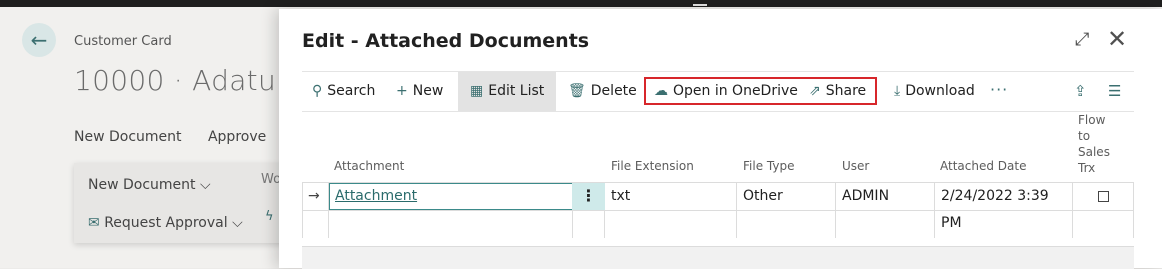 The width and height of the screenshot is (1162, 269). What do you see at coordinates (815, 91) in the screenshot?
I see `share-icon: ⇗` at bounding box center [815, 91].